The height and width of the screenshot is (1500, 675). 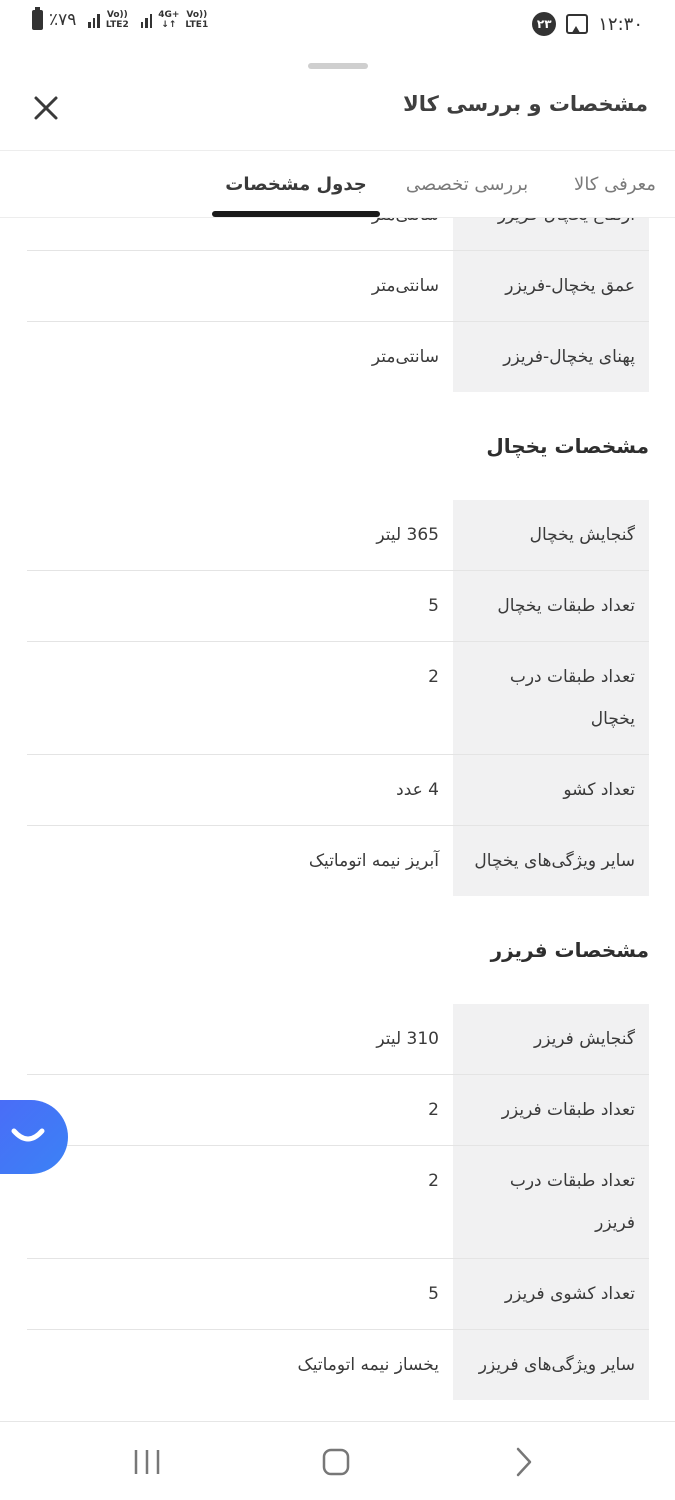 What do you see at coordinates (577, 24) in the screenshot?
I see `gallery-icon` at bounding box center [577, 24].